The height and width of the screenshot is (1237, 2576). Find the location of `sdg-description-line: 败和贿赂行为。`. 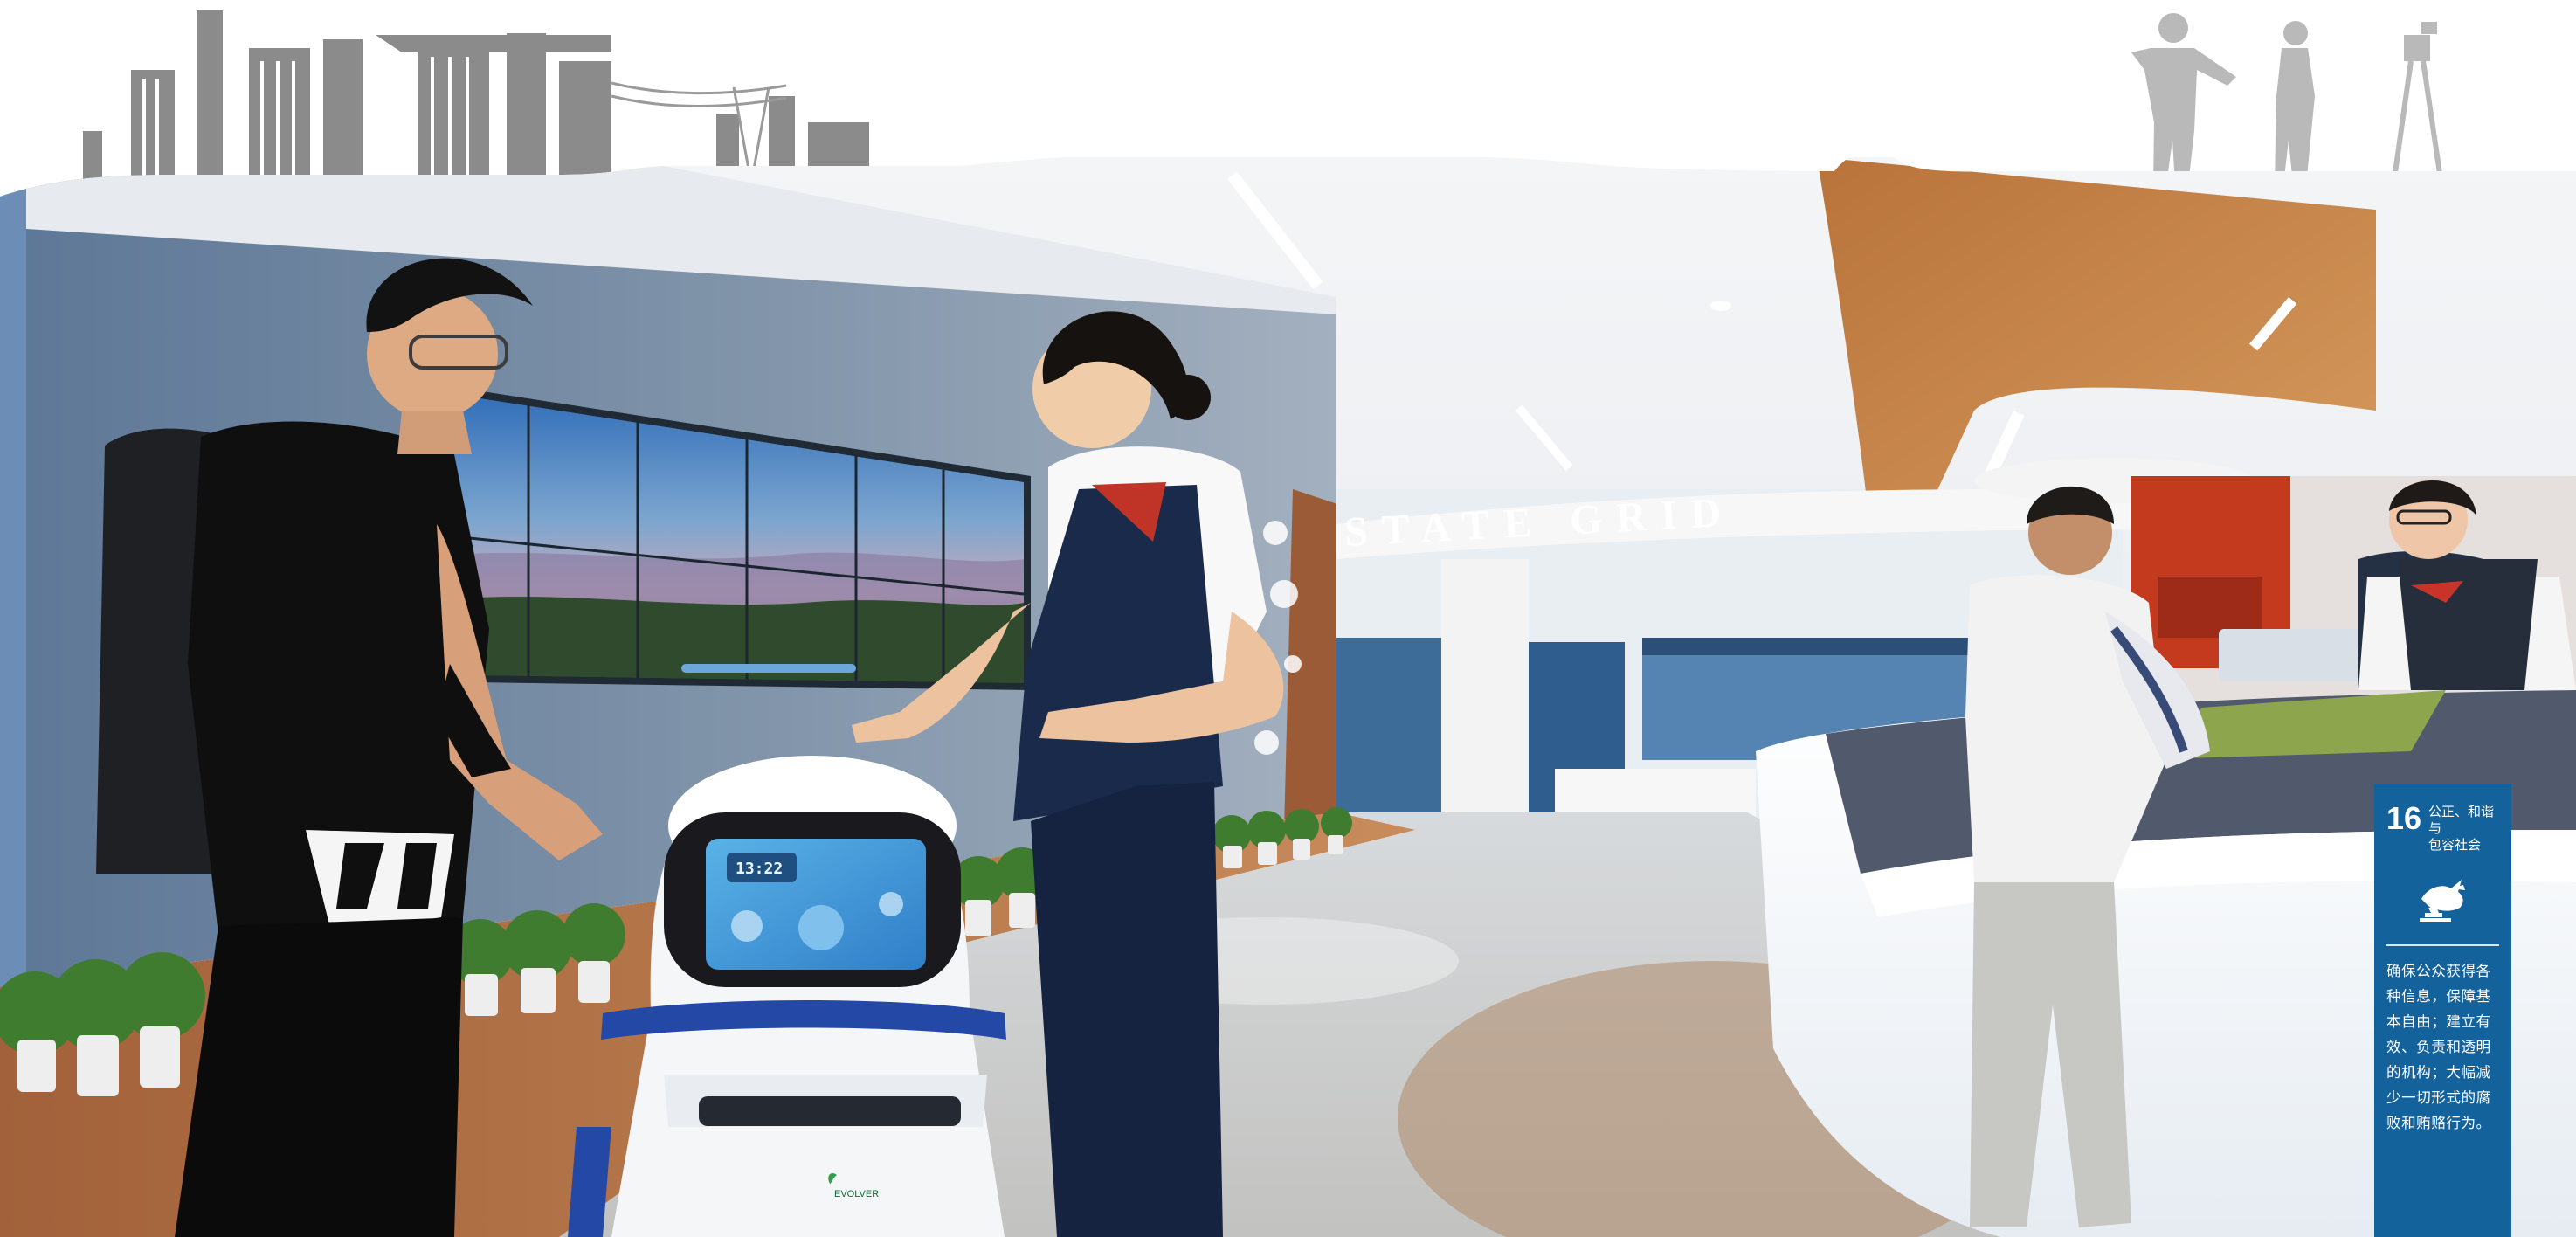

sdg-description-line: 败和贿赂行为。 is located at coordinates (2438, 1123).